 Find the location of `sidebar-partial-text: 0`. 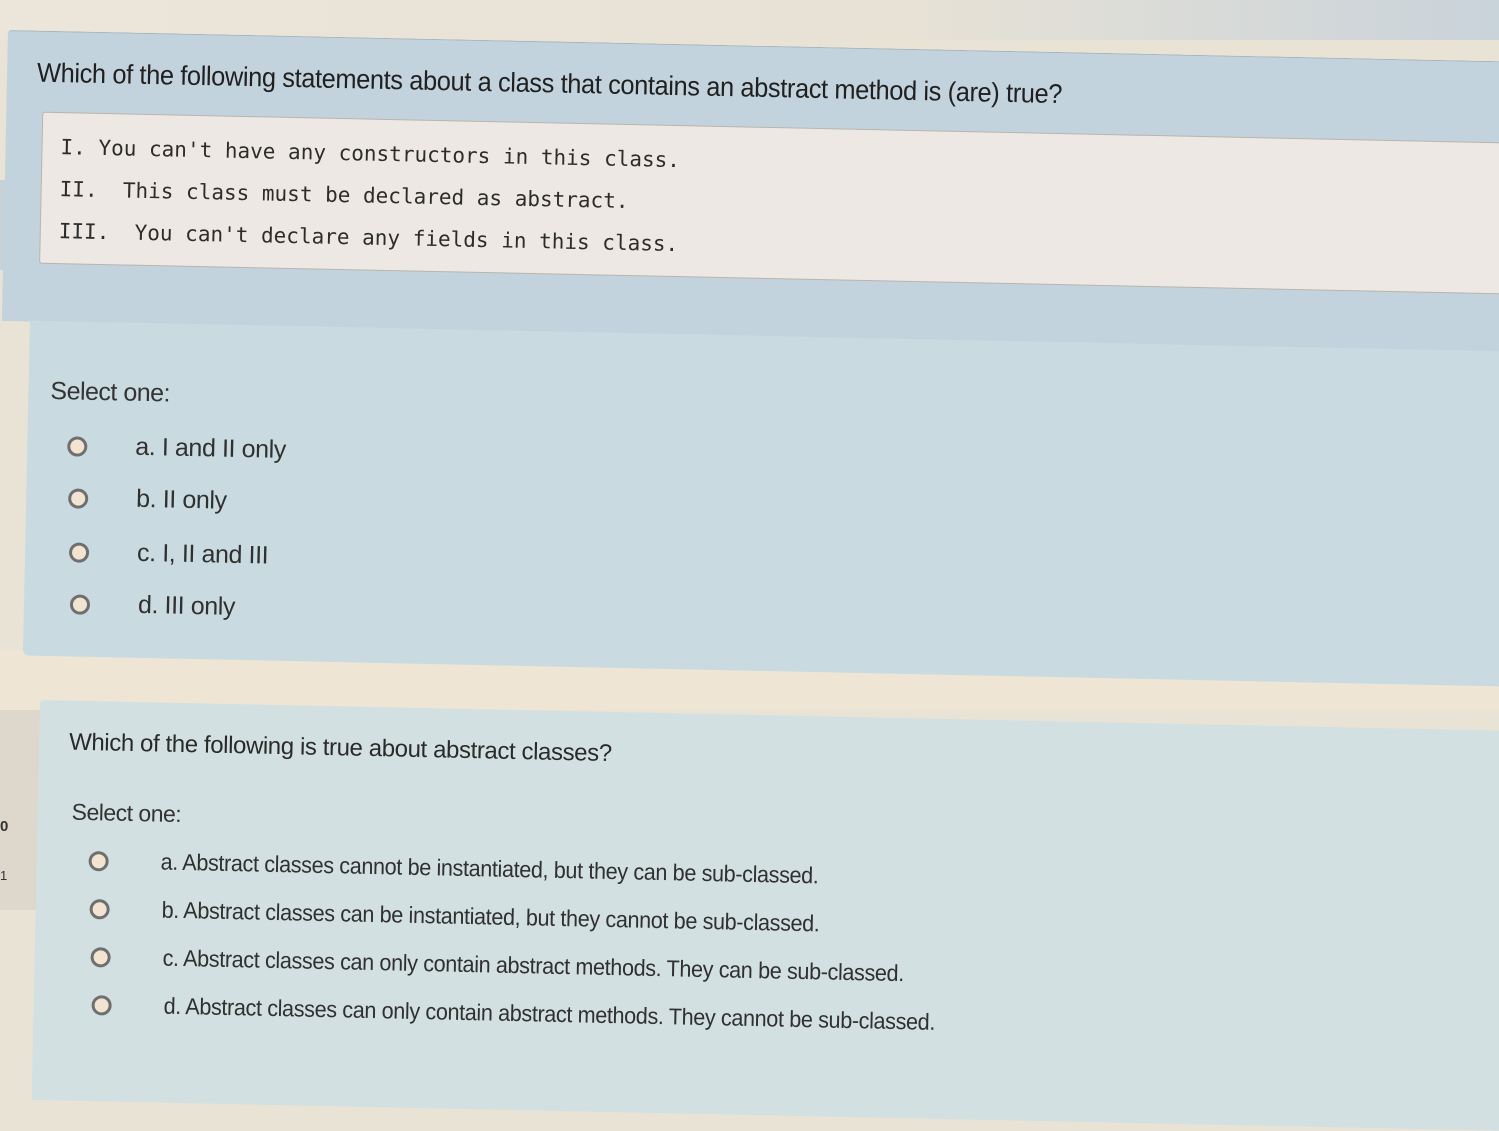

sidebar-partial-text: 0 is located at coordinates (4, 826).